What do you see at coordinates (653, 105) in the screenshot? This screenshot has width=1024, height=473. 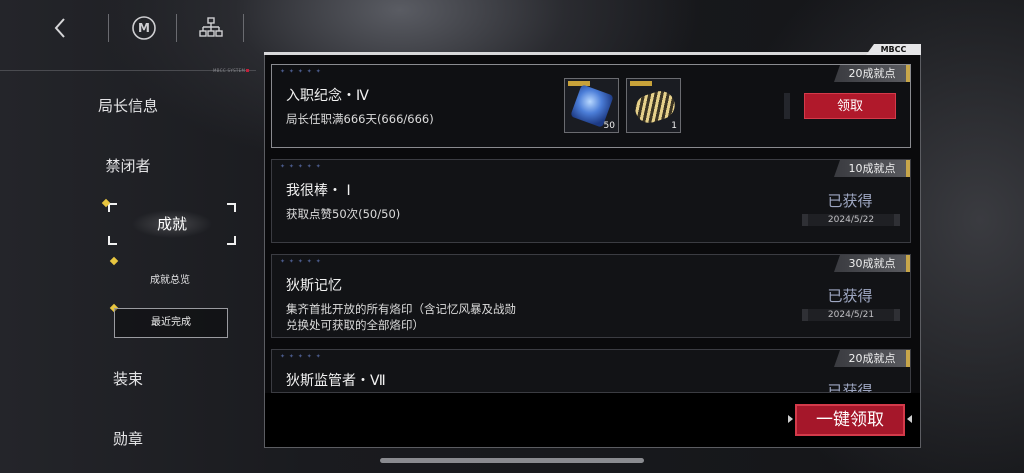 I see `reward-item: 1` at bounding box center [653, 105].